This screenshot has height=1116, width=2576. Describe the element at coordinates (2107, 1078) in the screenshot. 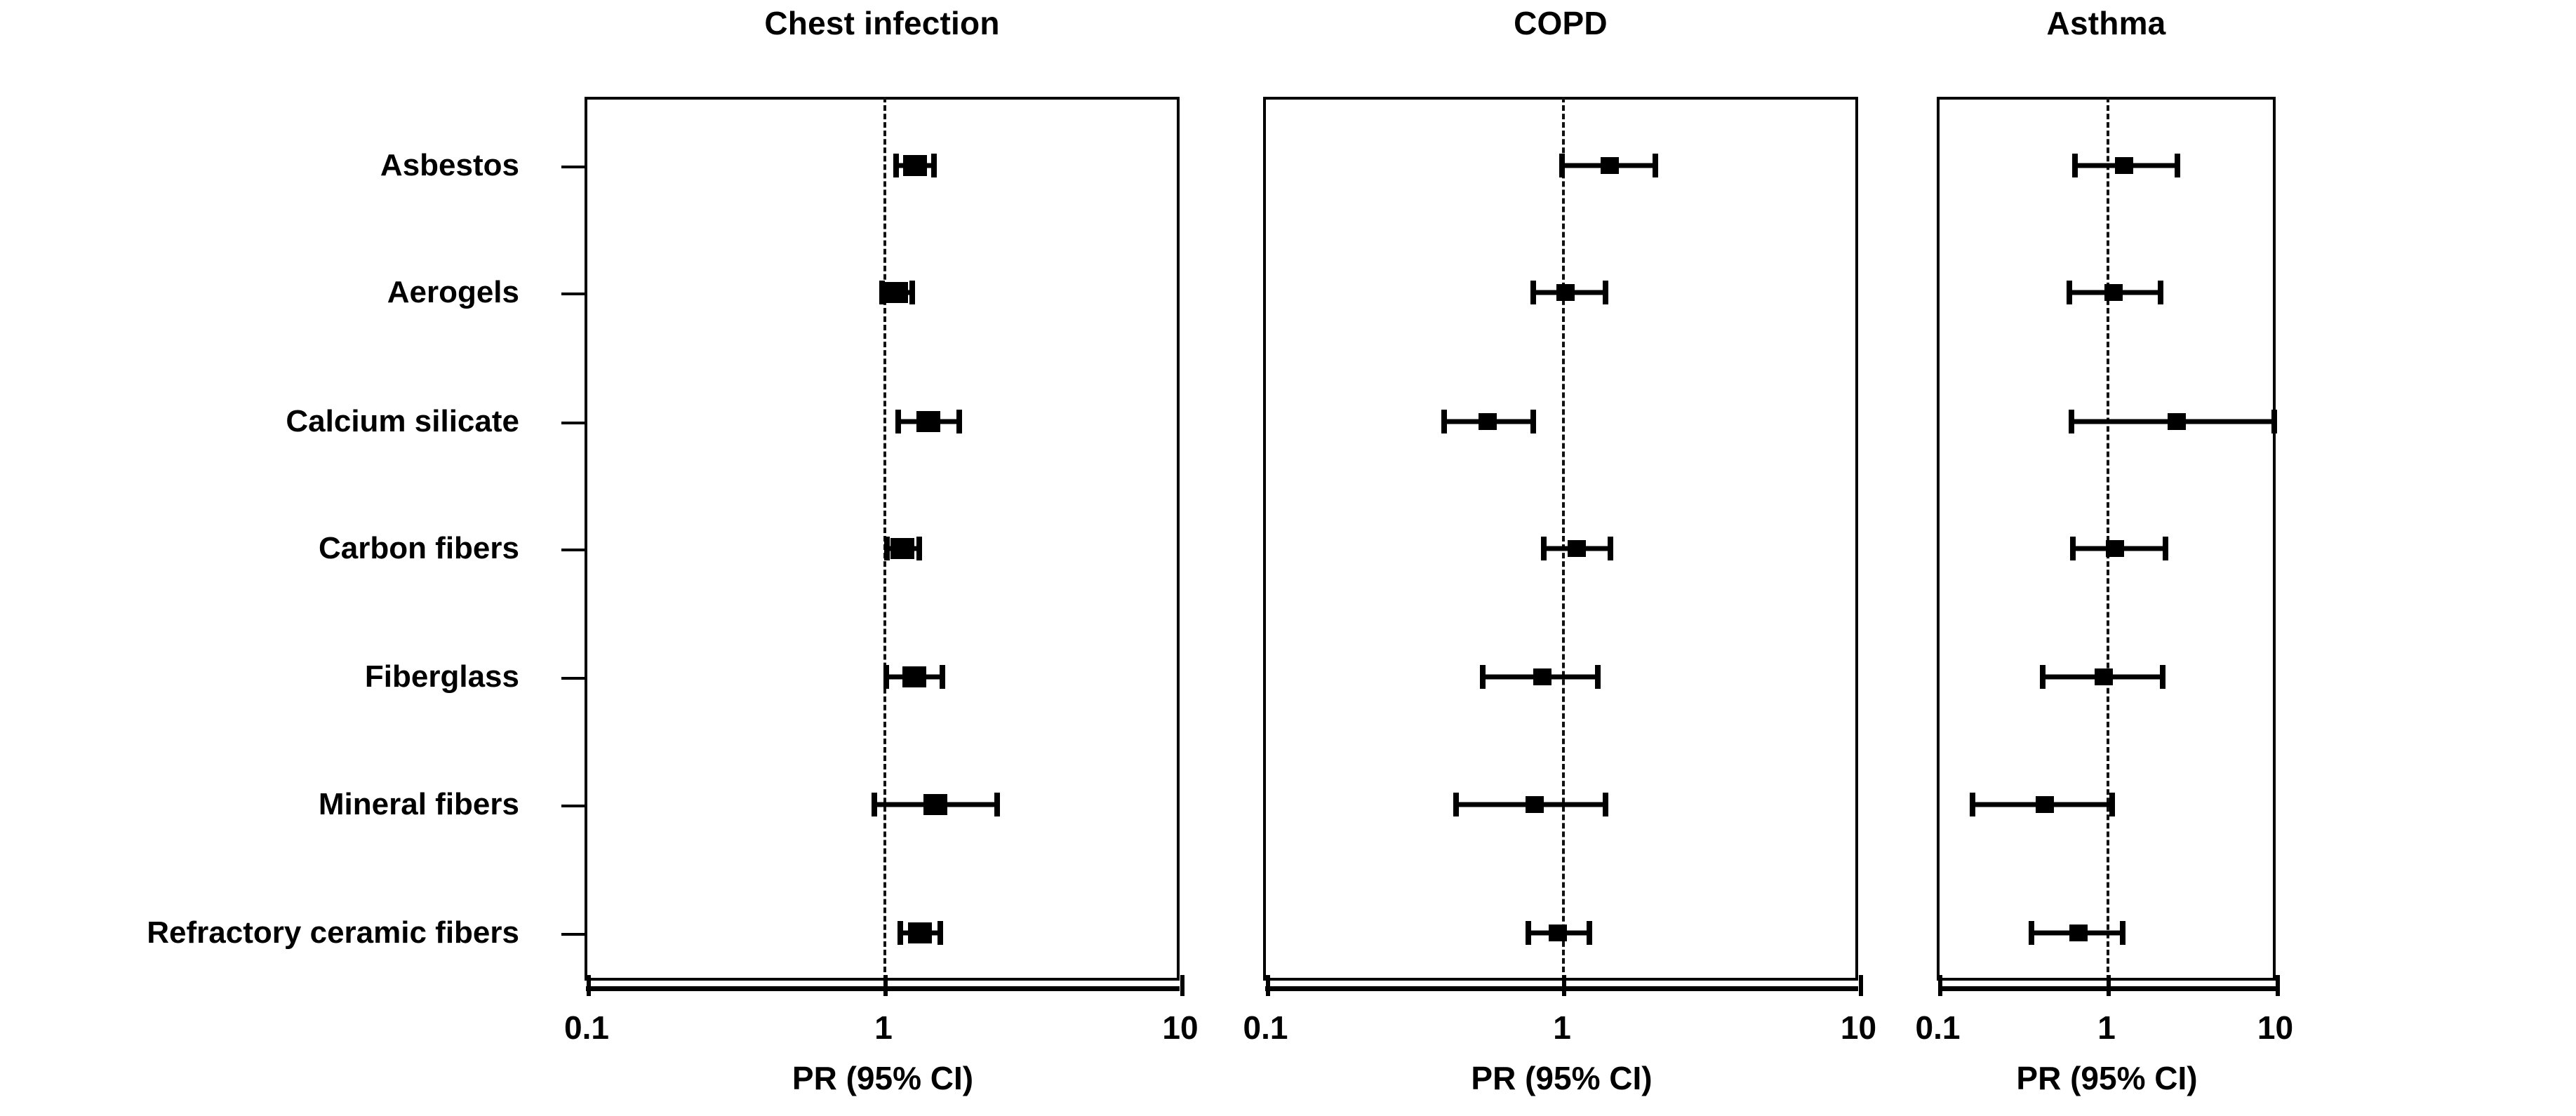

I see `x-axis-title: PR (95% CI)` at that location.